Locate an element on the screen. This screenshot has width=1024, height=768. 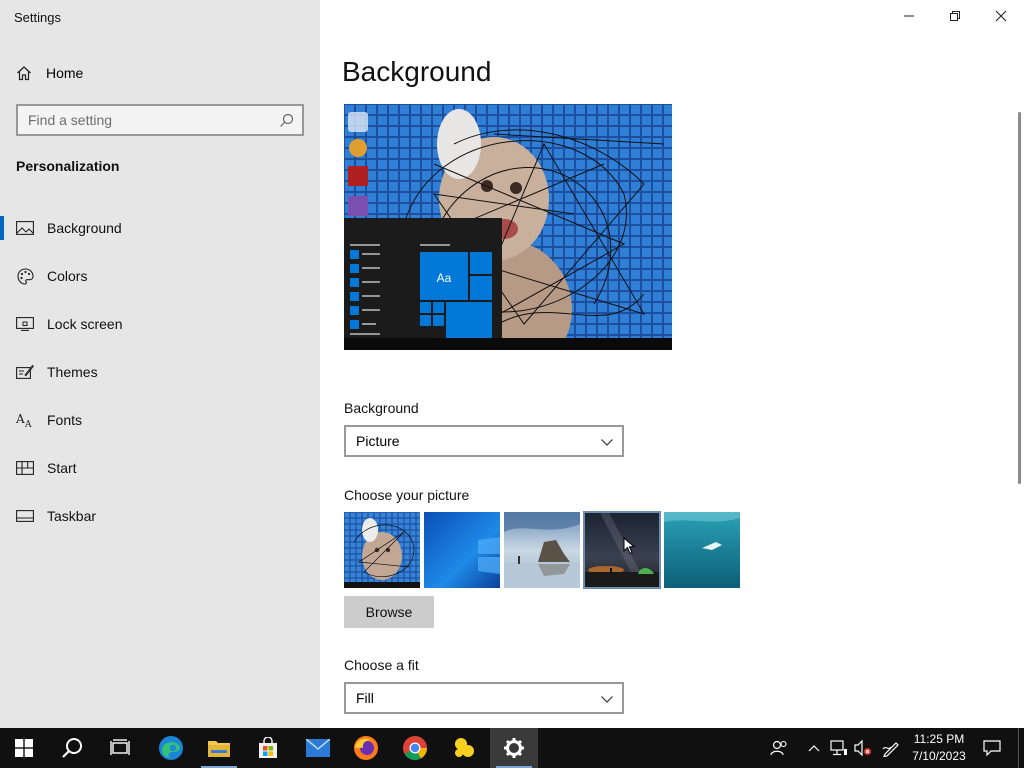
people-button is located at coordinates (779, 748).